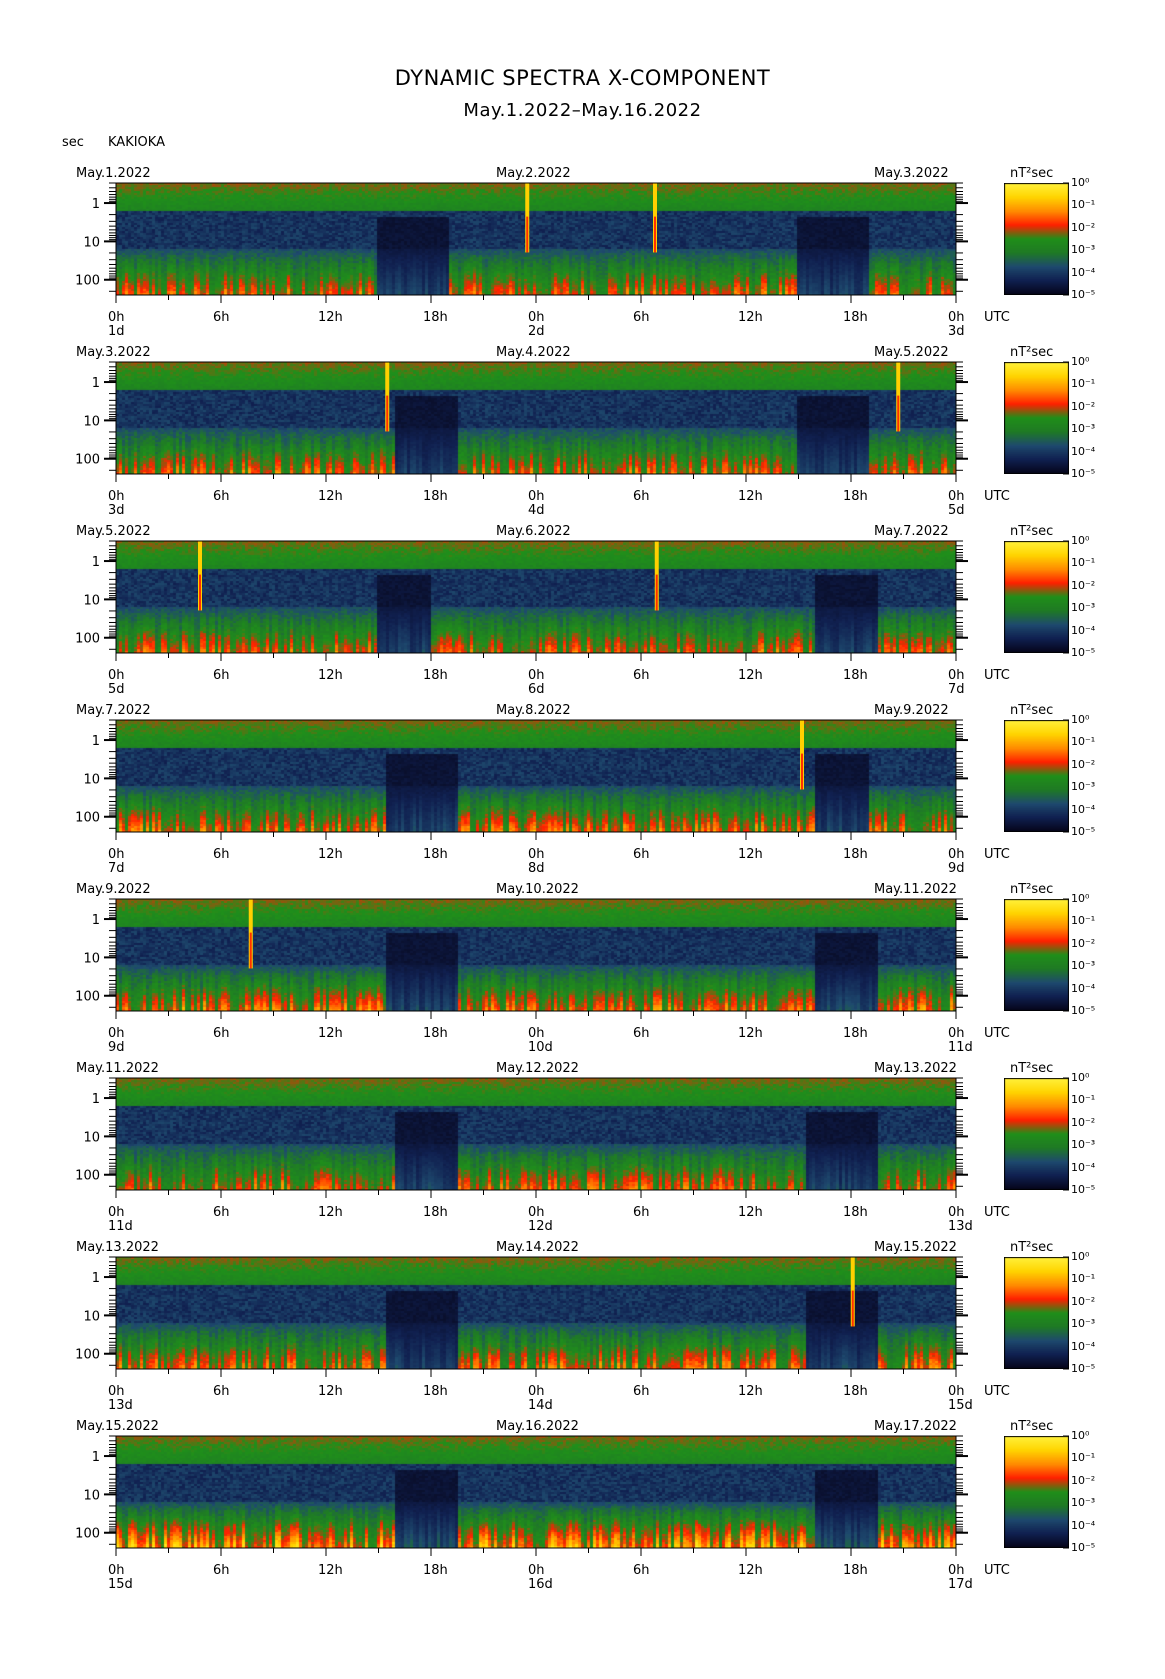  What do you see at coordinates (113, 173) in the screenshot?
I see `panel-start-date: May.1.2022` at bounding box center [113, 173].